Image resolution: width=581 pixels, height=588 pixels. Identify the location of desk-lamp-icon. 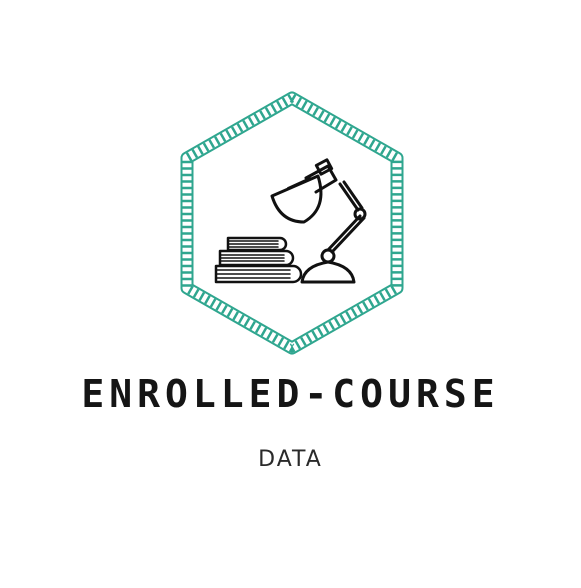
(318, 221).